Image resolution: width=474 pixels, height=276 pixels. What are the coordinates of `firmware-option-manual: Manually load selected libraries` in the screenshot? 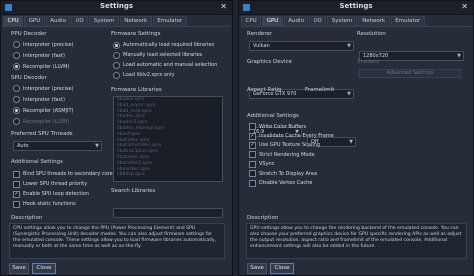 It's located at (165, 55).